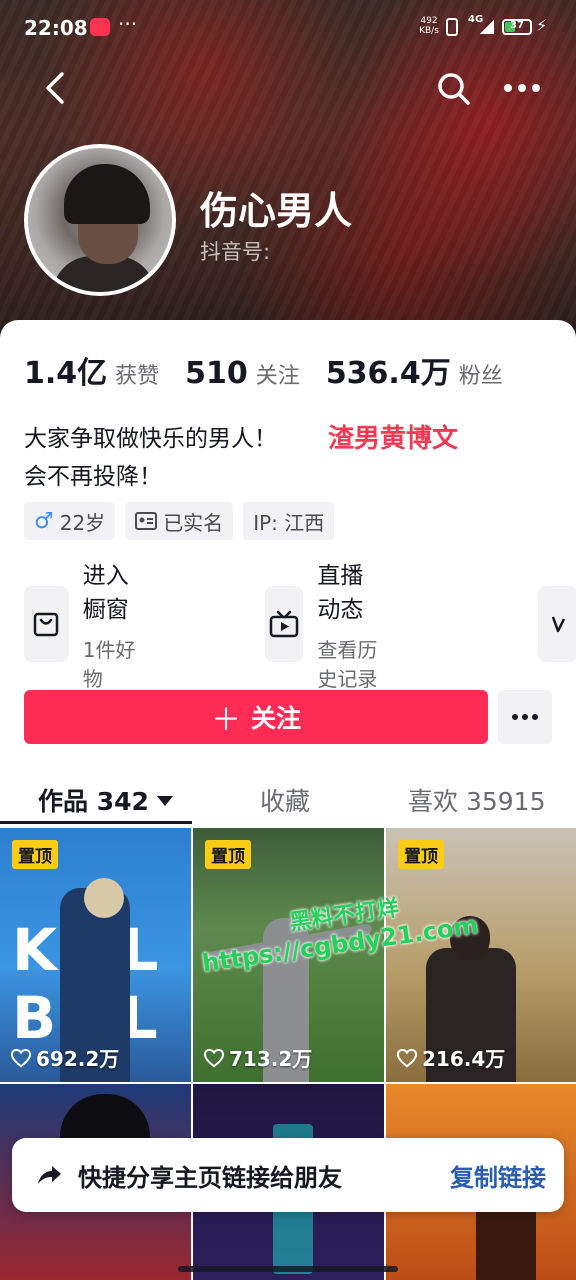 The height and width of the screenshot is (1280, 576). I want to click on video-figure-hat, so click(105, 1119).